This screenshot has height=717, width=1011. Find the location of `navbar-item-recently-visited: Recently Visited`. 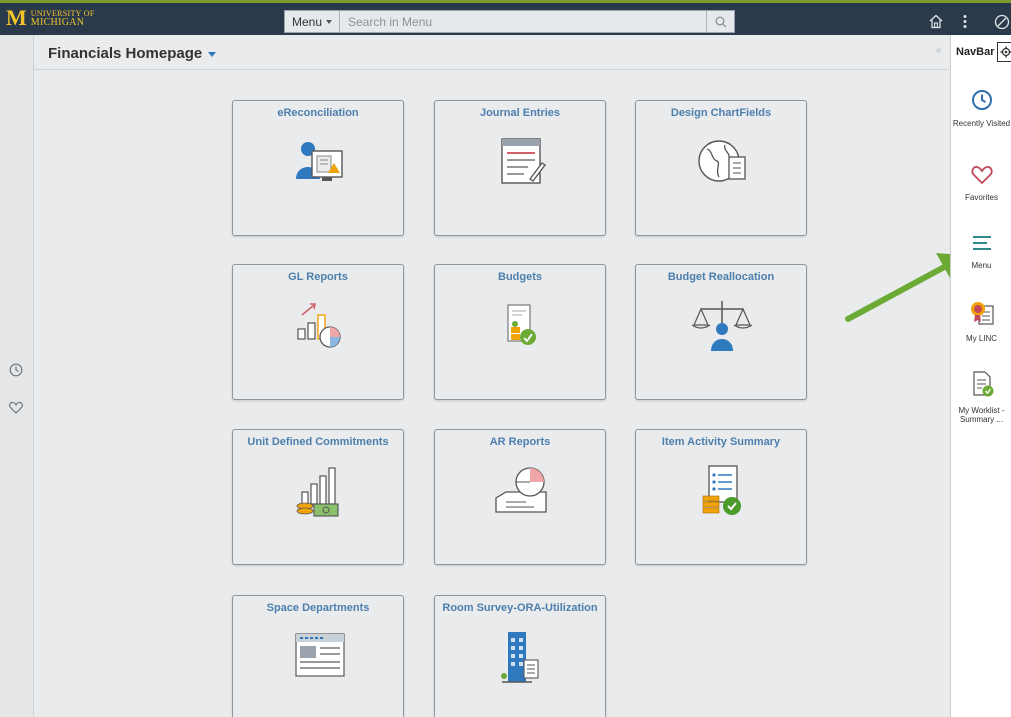

navbar-item-recently-visited: Recently Visited is located at coordinates (981, 108).